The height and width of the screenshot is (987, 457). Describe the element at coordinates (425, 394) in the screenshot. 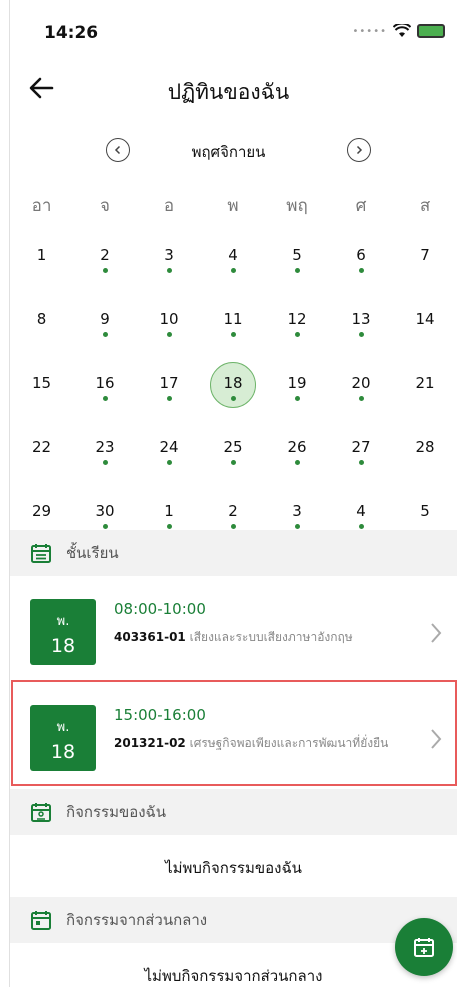

I see `calendar-day: 21` at that location.